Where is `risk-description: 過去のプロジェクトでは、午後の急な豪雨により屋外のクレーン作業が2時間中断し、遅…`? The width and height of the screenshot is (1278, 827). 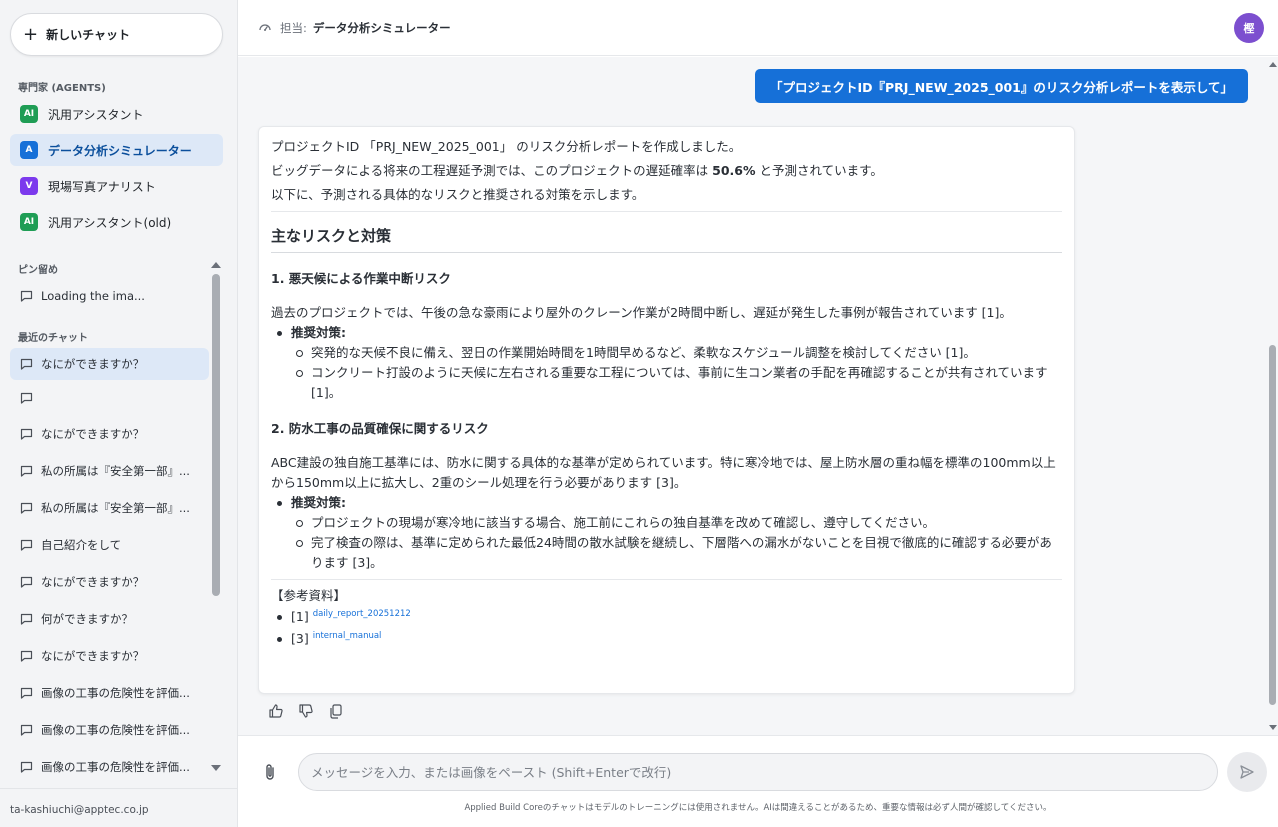 risk-description: 過去のプロジェクトでは、午後の急な豪雨により屋外のクレーン作業が2時間中断し、遅… is located at coordinates (641, 312).